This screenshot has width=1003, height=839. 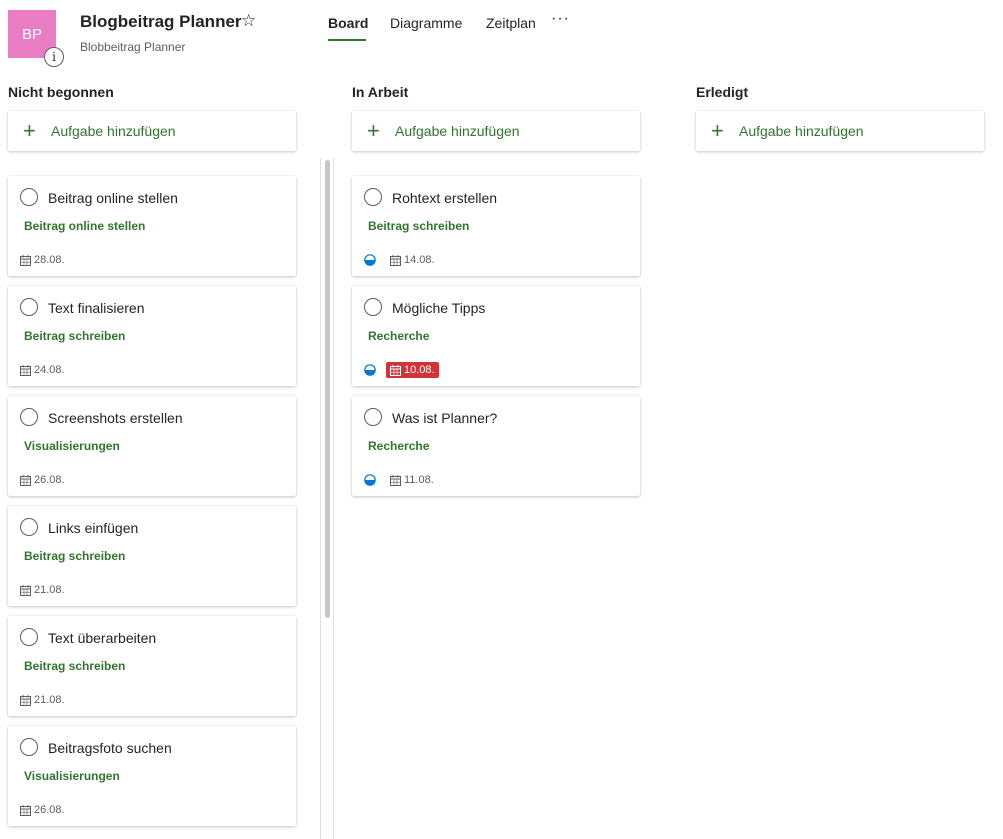 What do you see at coordinates (93, 528) in the screenshot?
I see `task-title: Links einfügen` at bounding box center [93, 528].